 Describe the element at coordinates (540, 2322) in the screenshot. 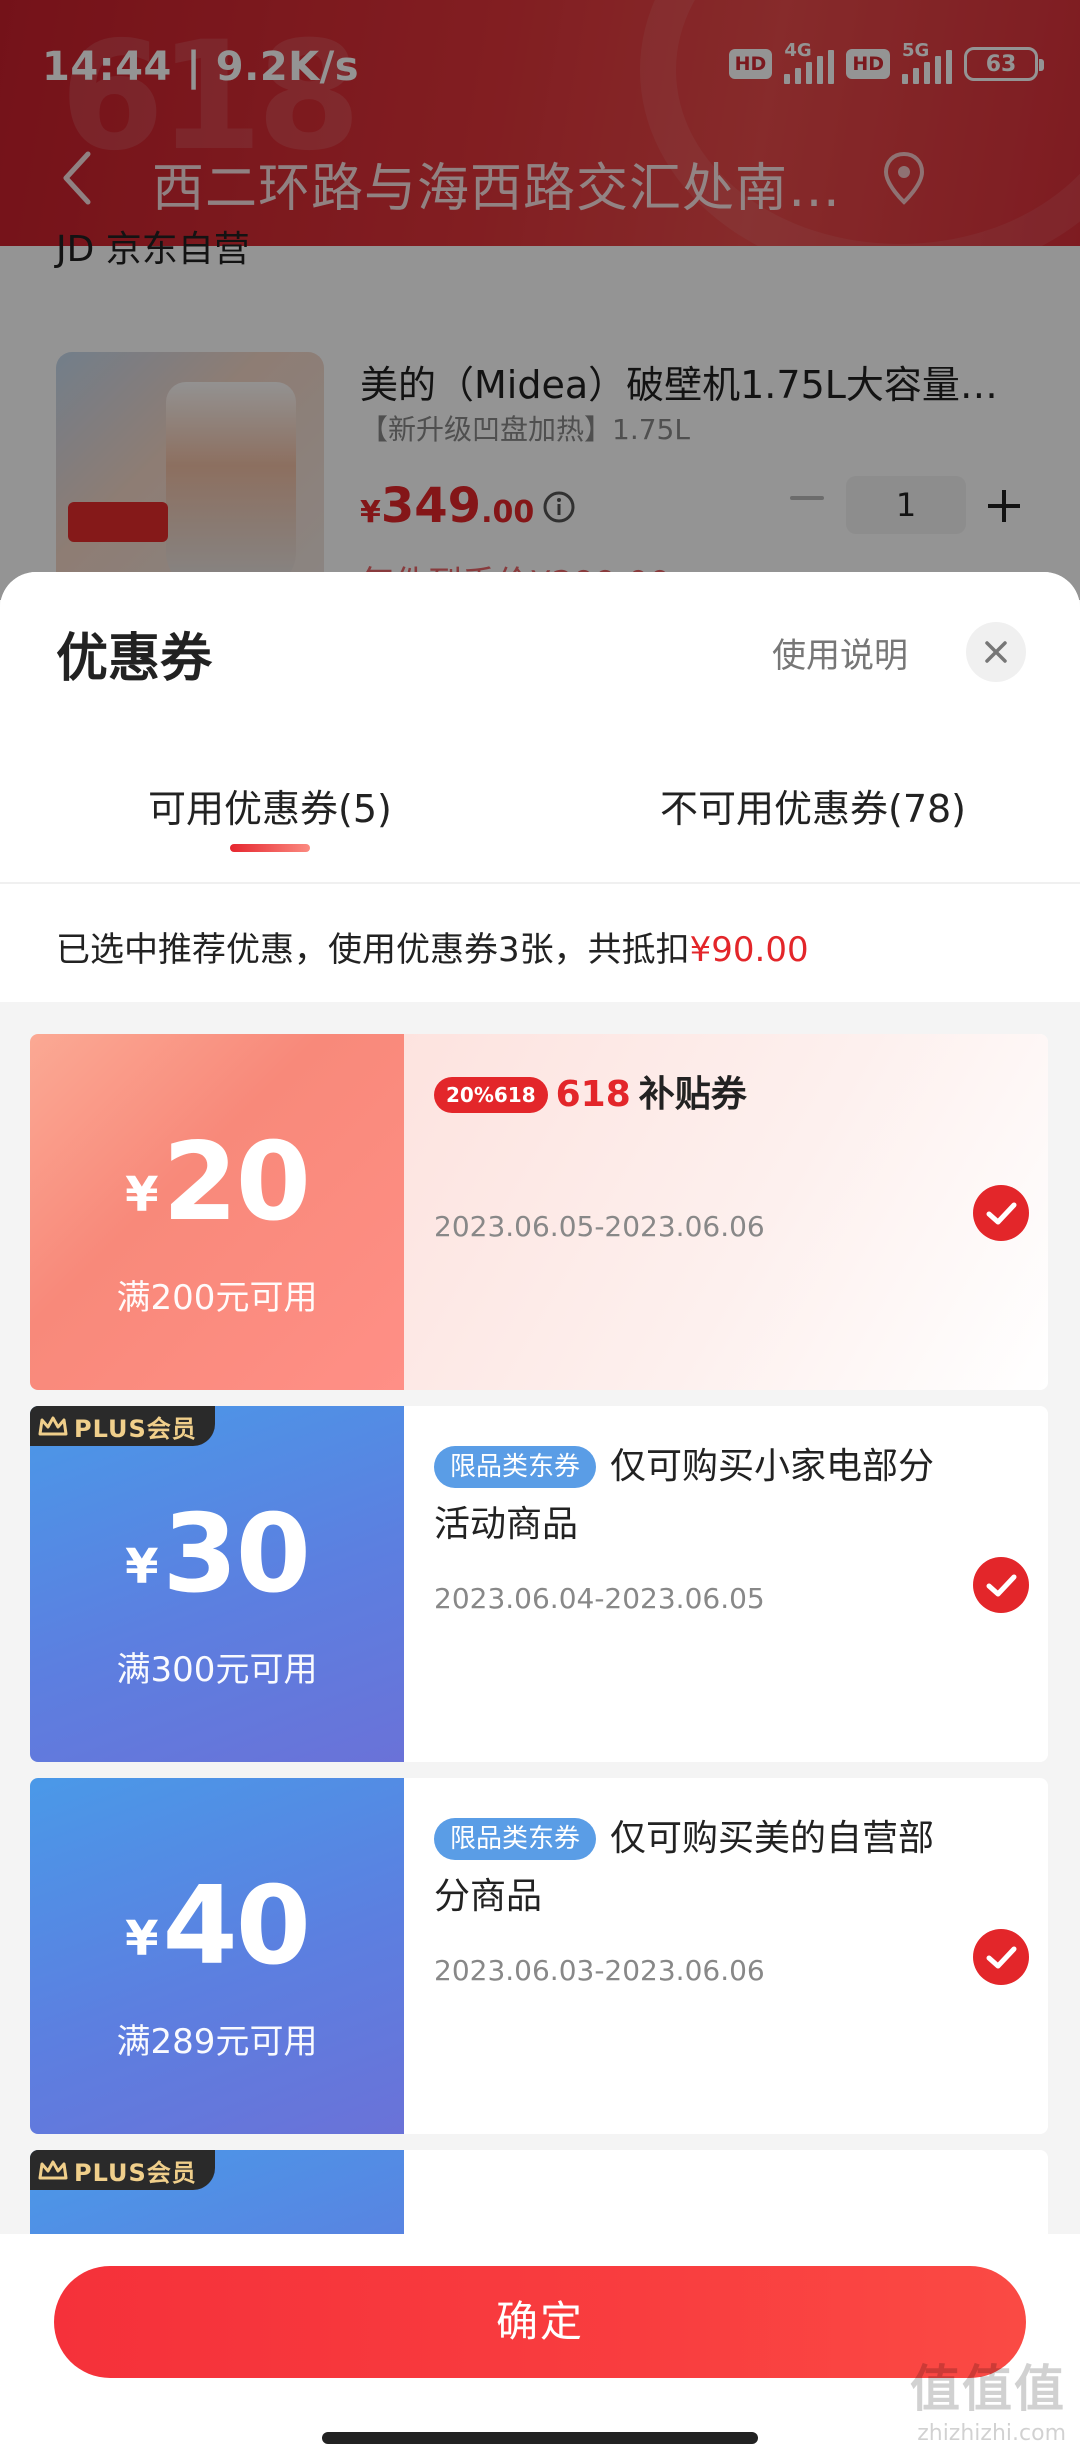

I see `confirm-button: 确定` at that location.